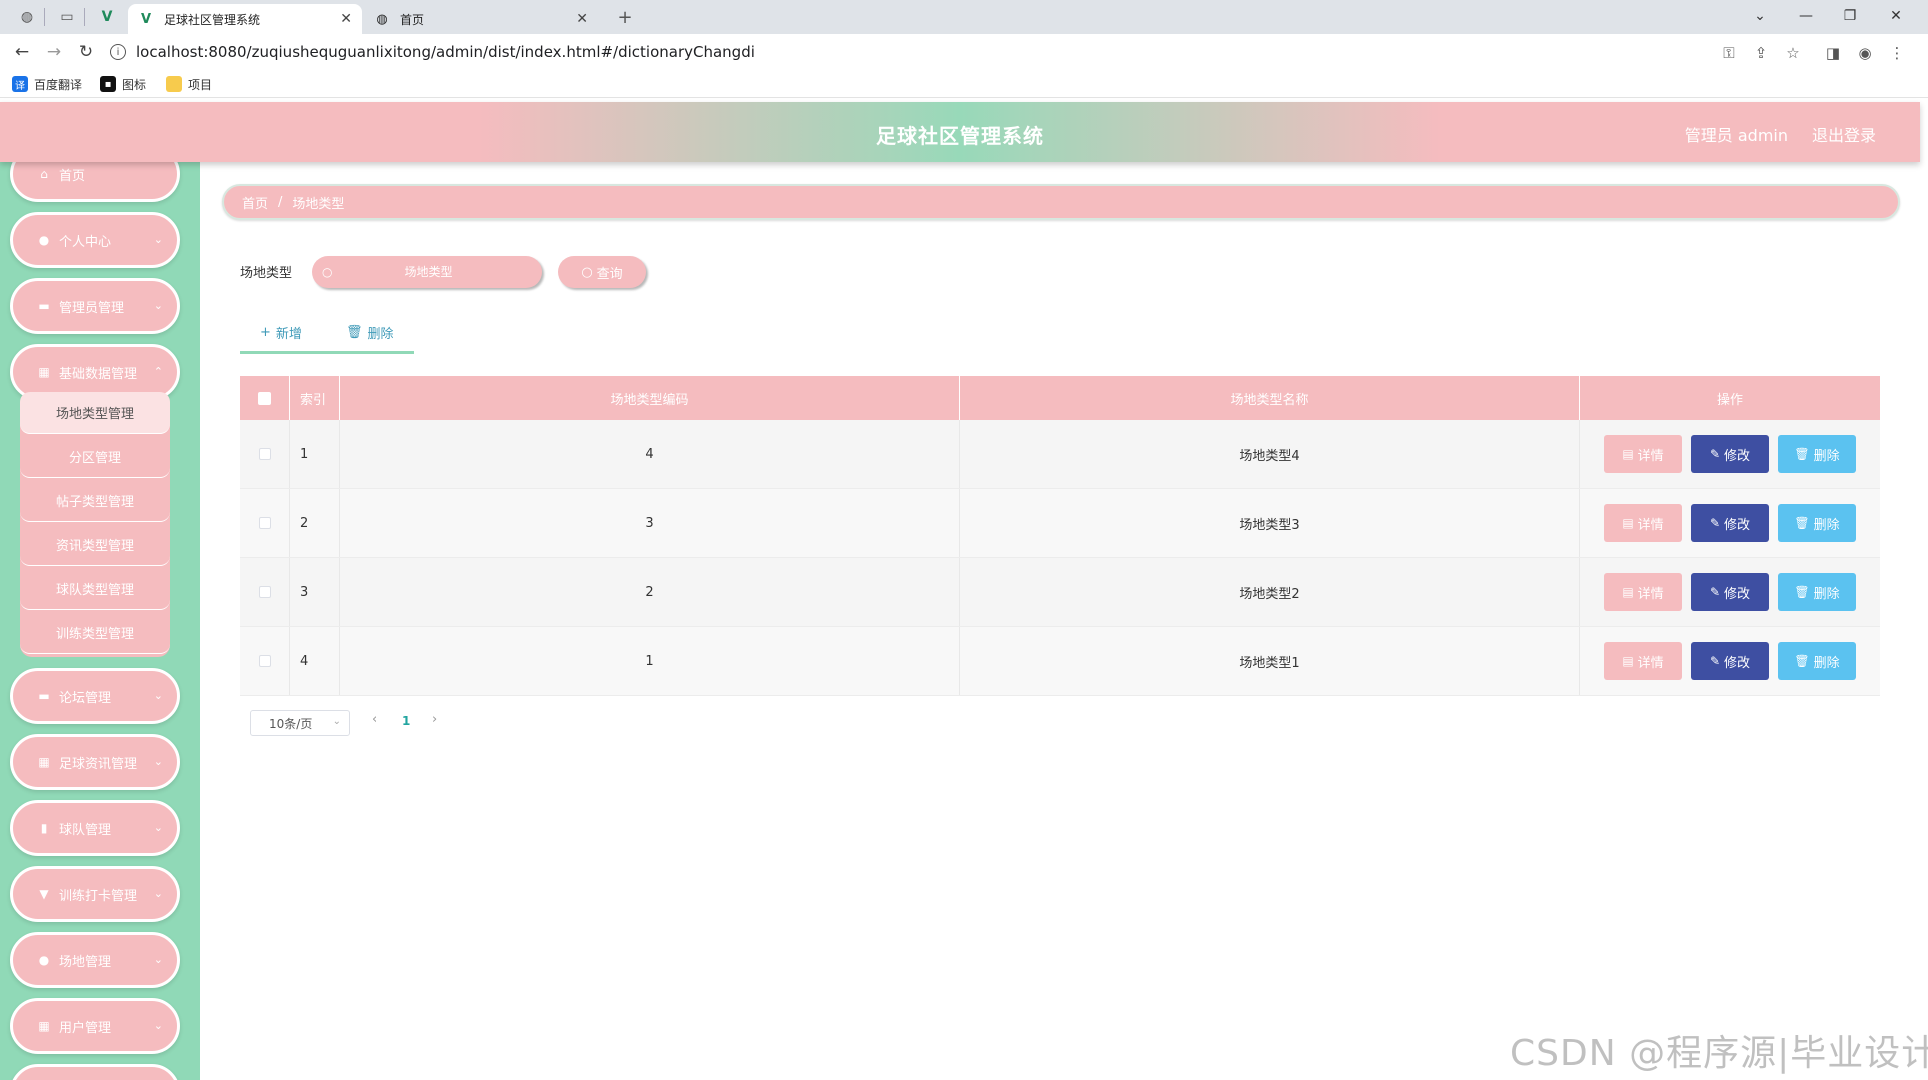 This screenshot has height=1080, width=1928. I want to click on prev-page-button: ‹, so click(374, 719).